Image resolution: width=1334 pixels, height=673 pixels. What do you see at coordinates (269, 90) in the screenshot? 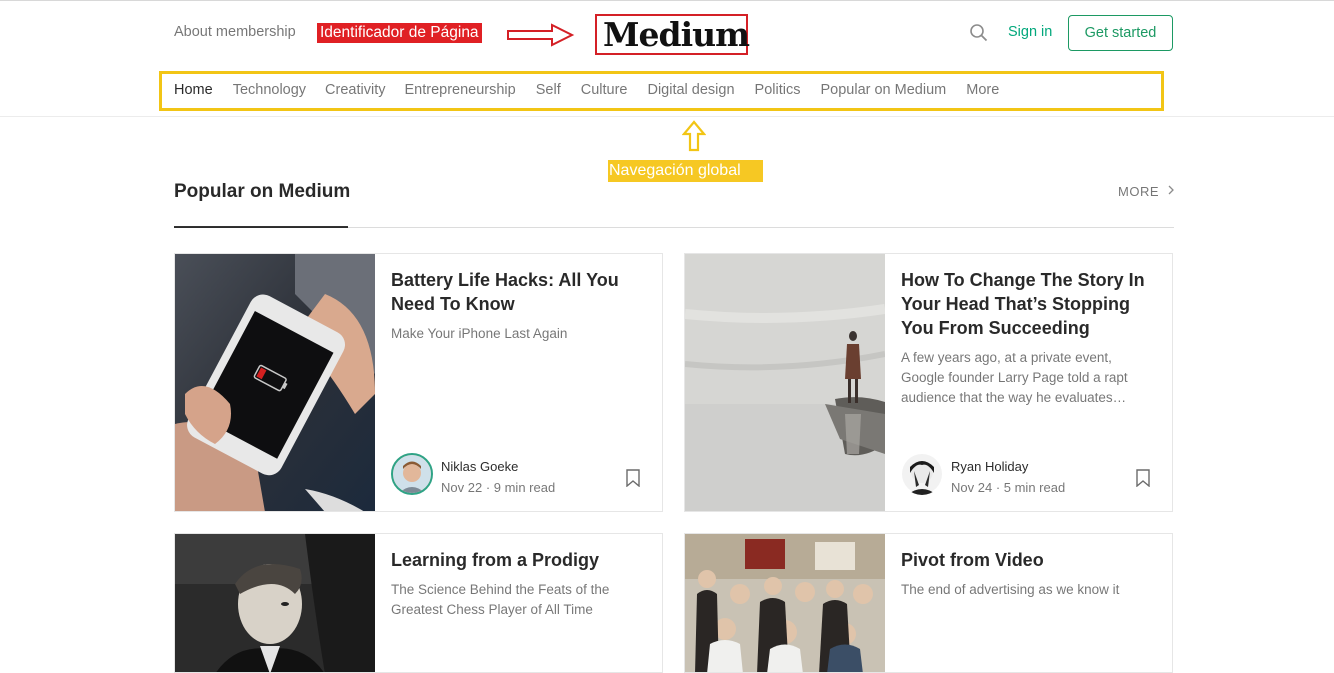
I see `nav-item-technology: Technology` at bounding box center [269, 90].